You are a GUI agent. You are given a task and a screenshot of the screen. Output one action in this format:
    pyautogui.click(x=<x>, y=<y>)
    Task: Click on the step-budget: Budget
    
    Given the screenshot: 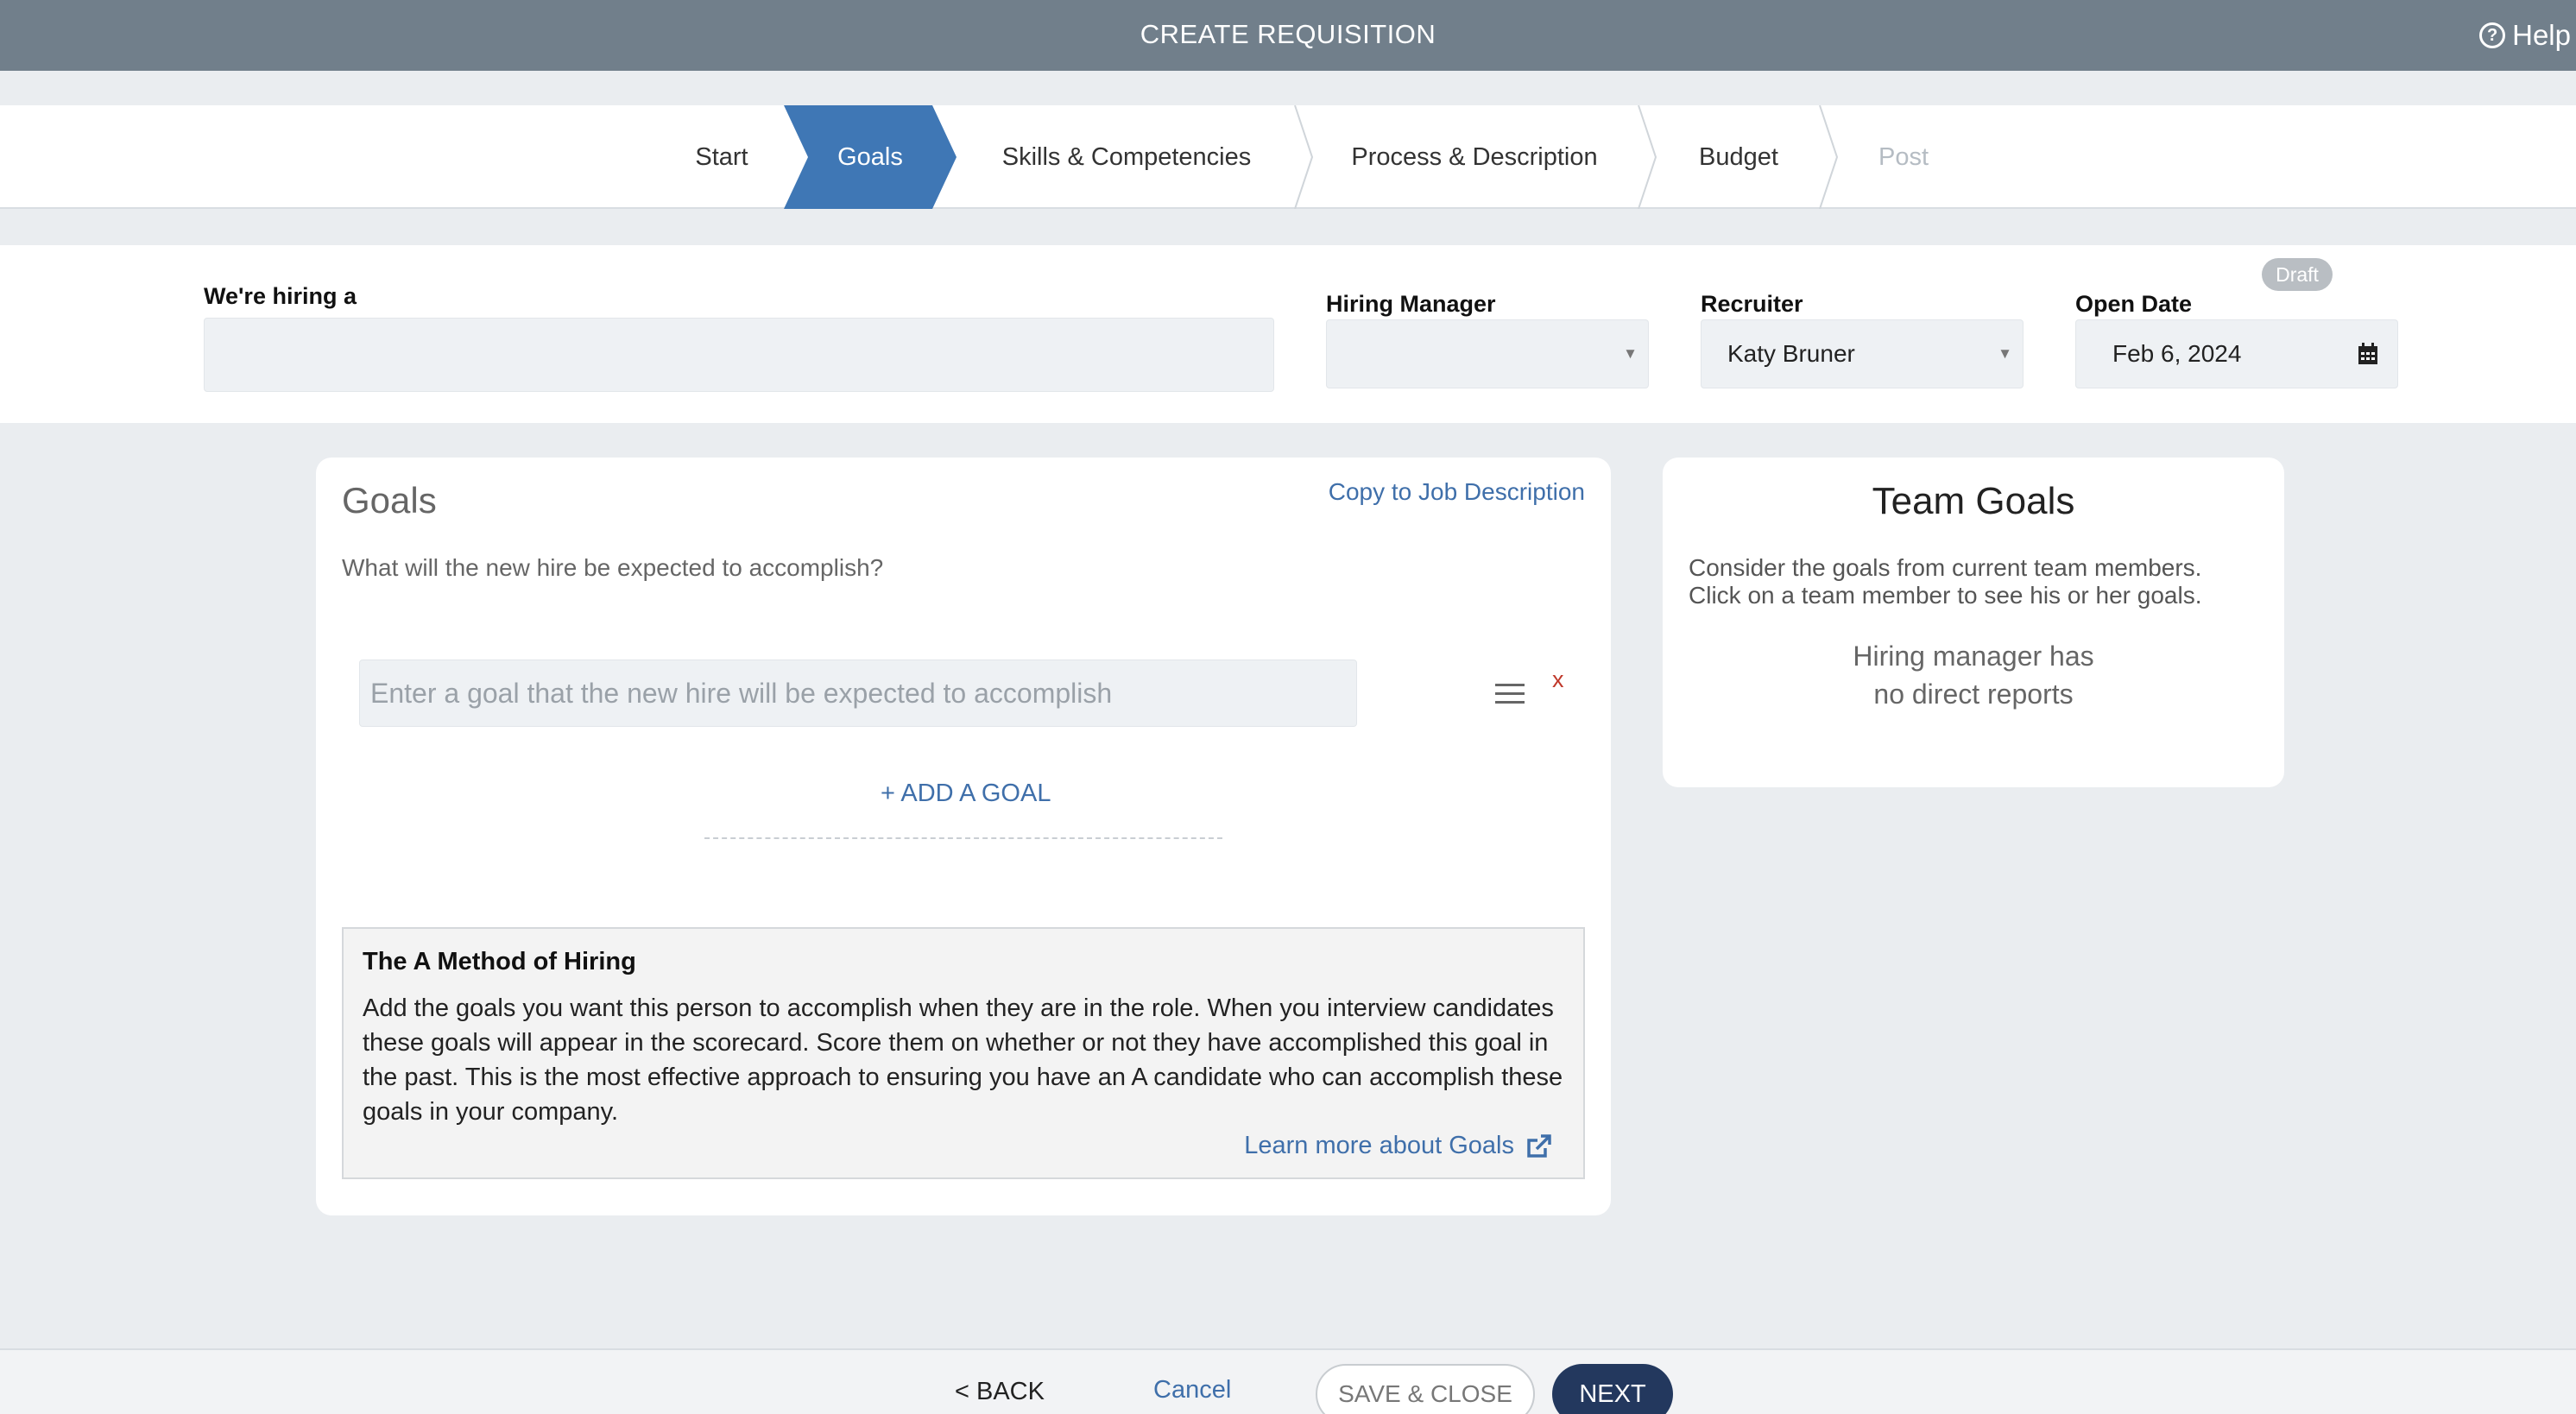 What is the action you would take?
    pyautogui.click(x=1738, y=157)
    